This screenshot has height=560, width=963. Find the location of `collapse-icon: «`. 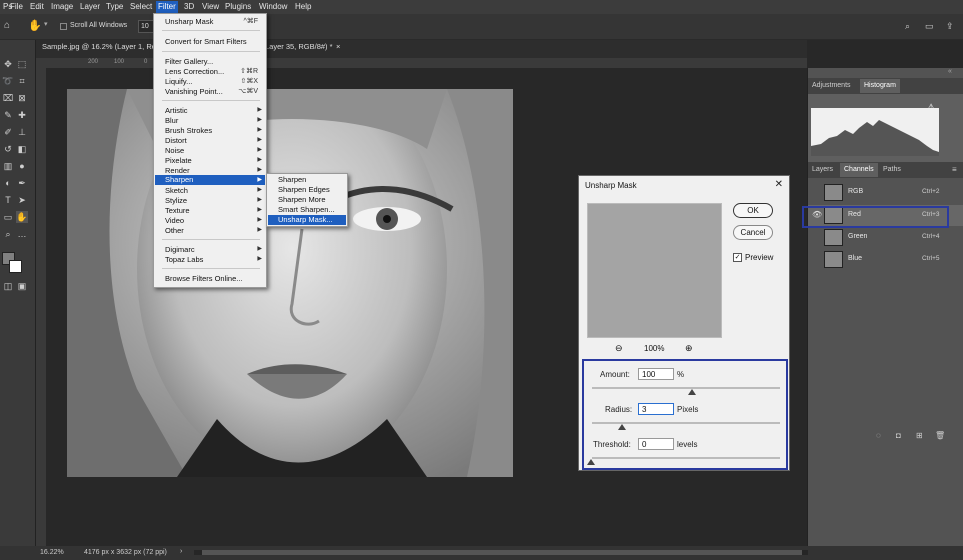

collapse-icon: « is located at coordinates (950, 71).